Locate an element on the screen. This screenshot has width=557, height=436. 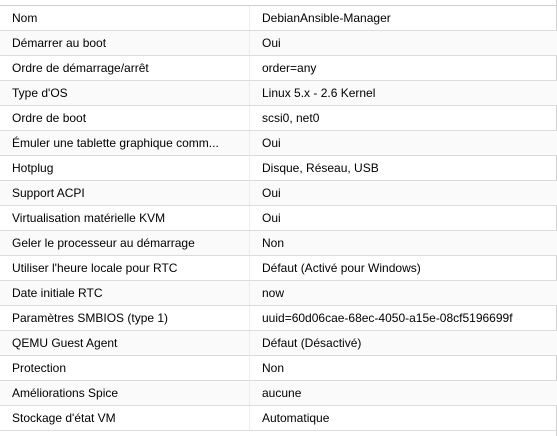
option-key: Nom is located at coordinates (125, 18).